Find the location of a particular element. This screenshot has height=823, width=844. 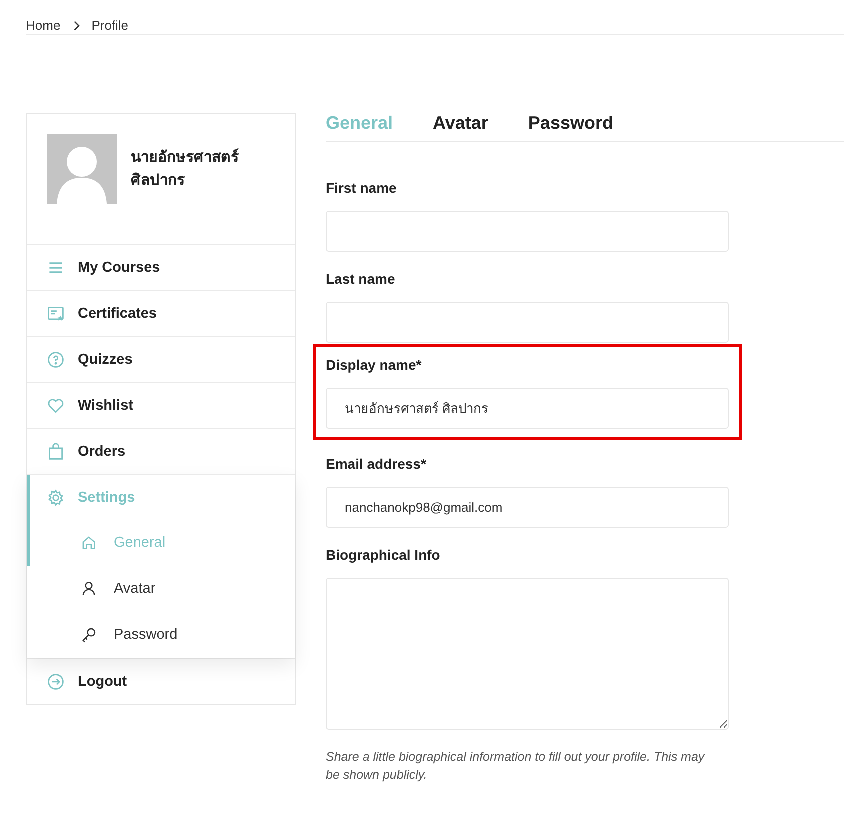

home-icon is located at coordinates (89, 543).